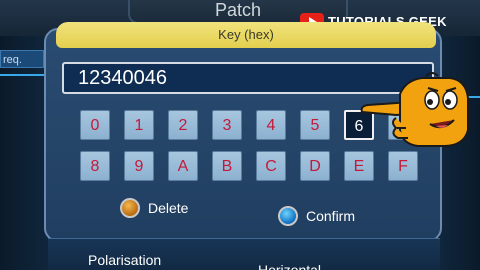 Image resolution: width=480 pixels, height=270 pixels. What do you see at coordinates (246, 35) in the screenshot?
I see `dialog-title: Key (hex)` at bounding box center [246, 35].